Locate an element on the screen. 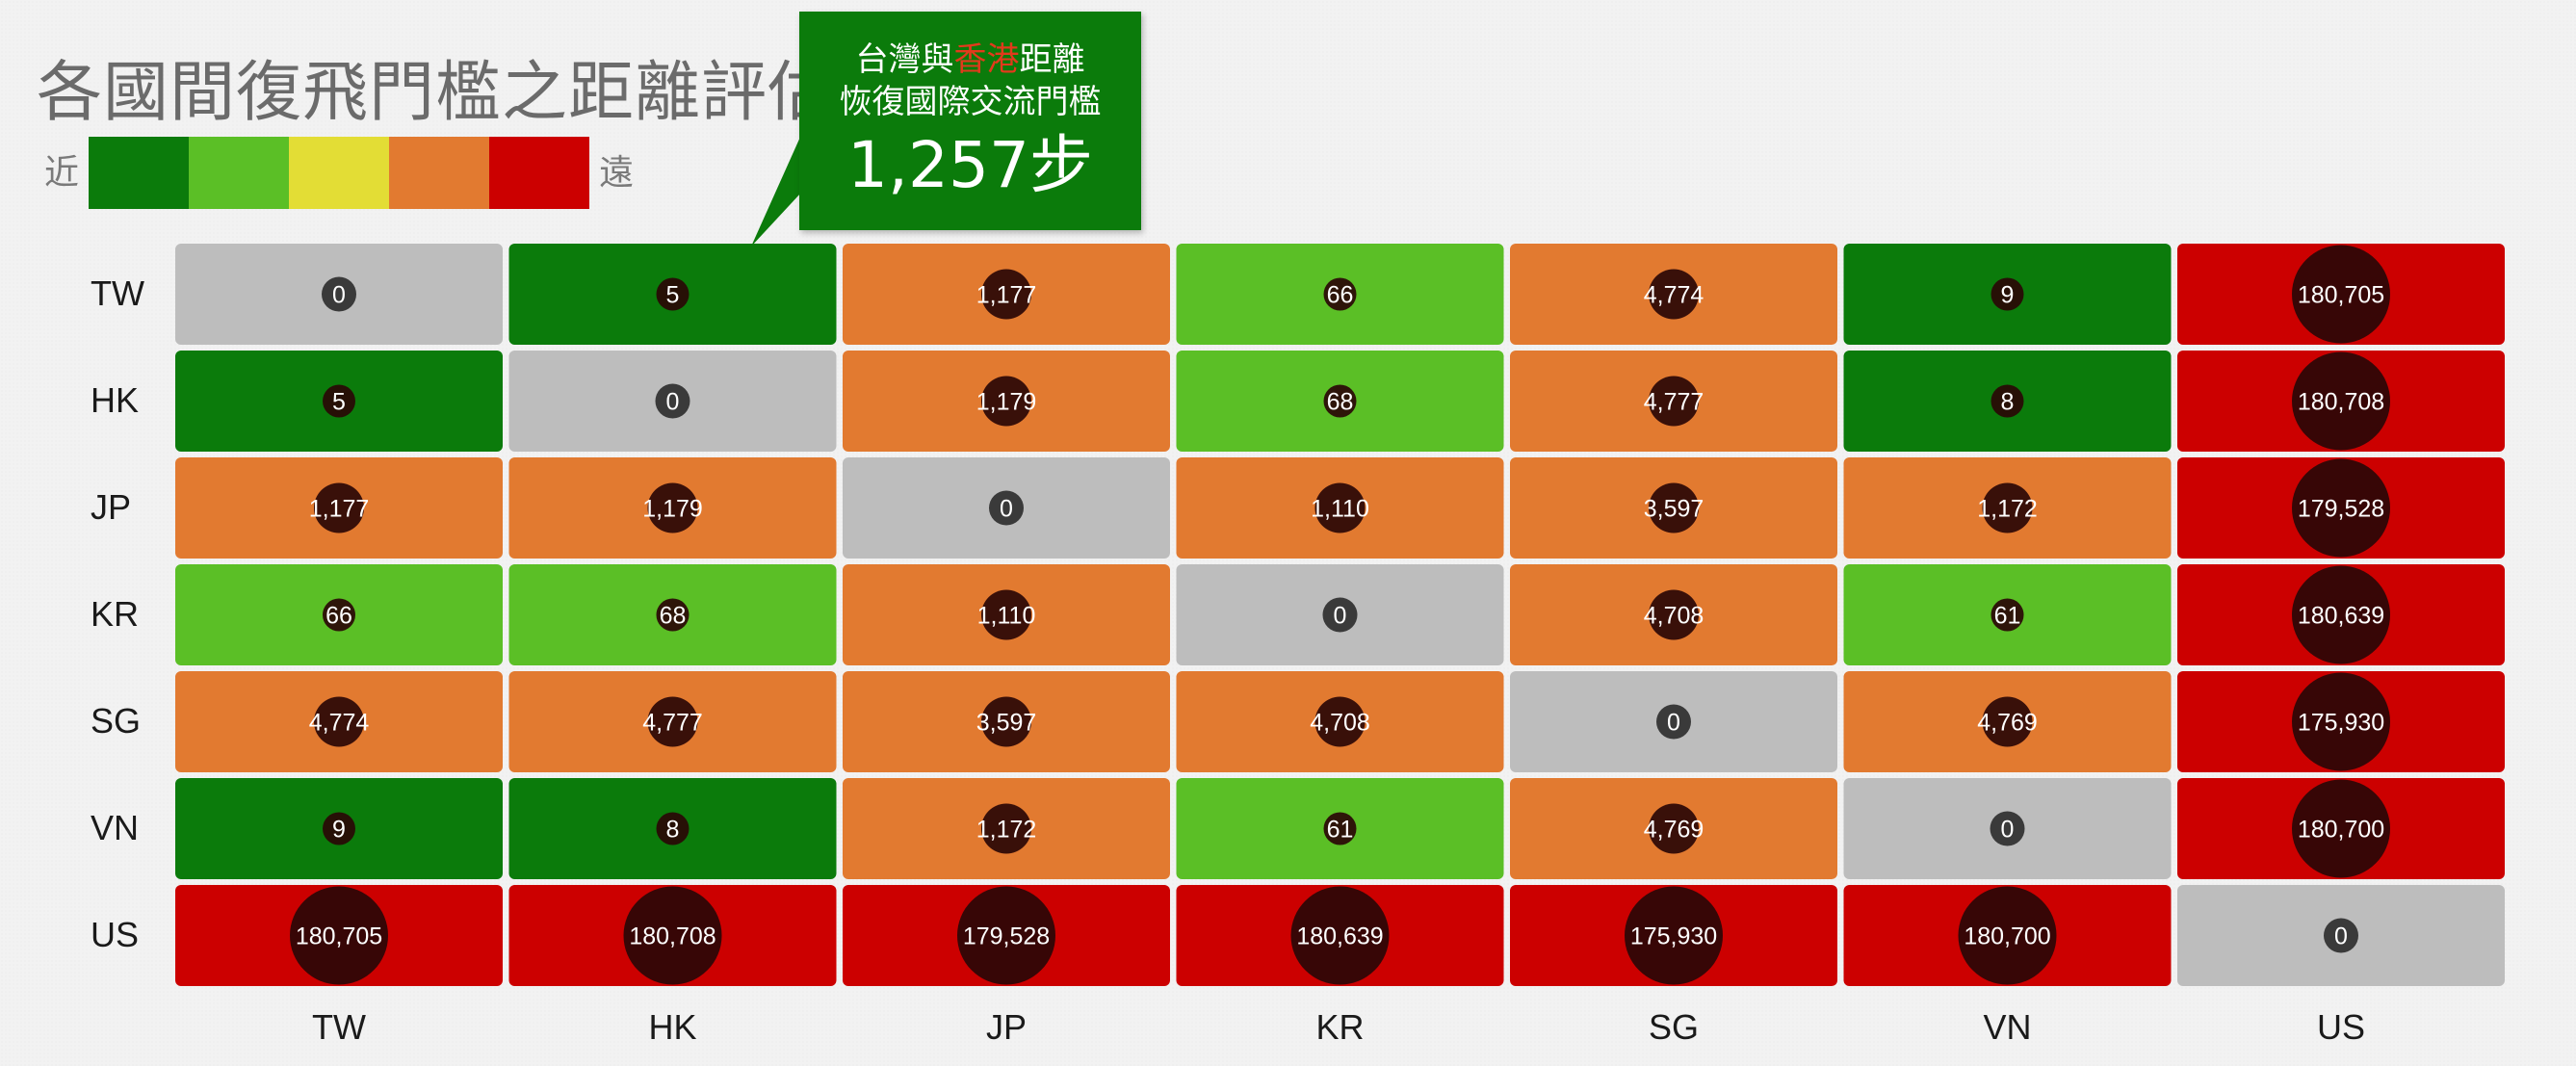 The width and height of the screenshot is (2576, 1066). row-label-sg: SG is located at coordinates (116, 721).